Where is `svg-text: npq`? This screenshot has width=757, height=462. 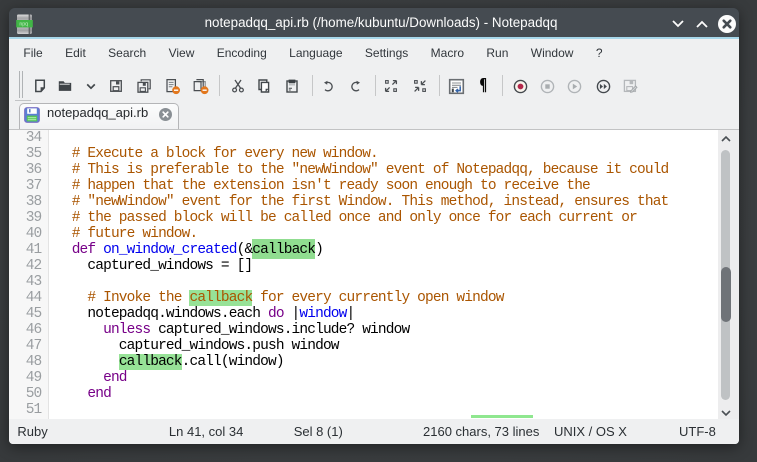
svg-text: npq is located at coordinates (23, 24).